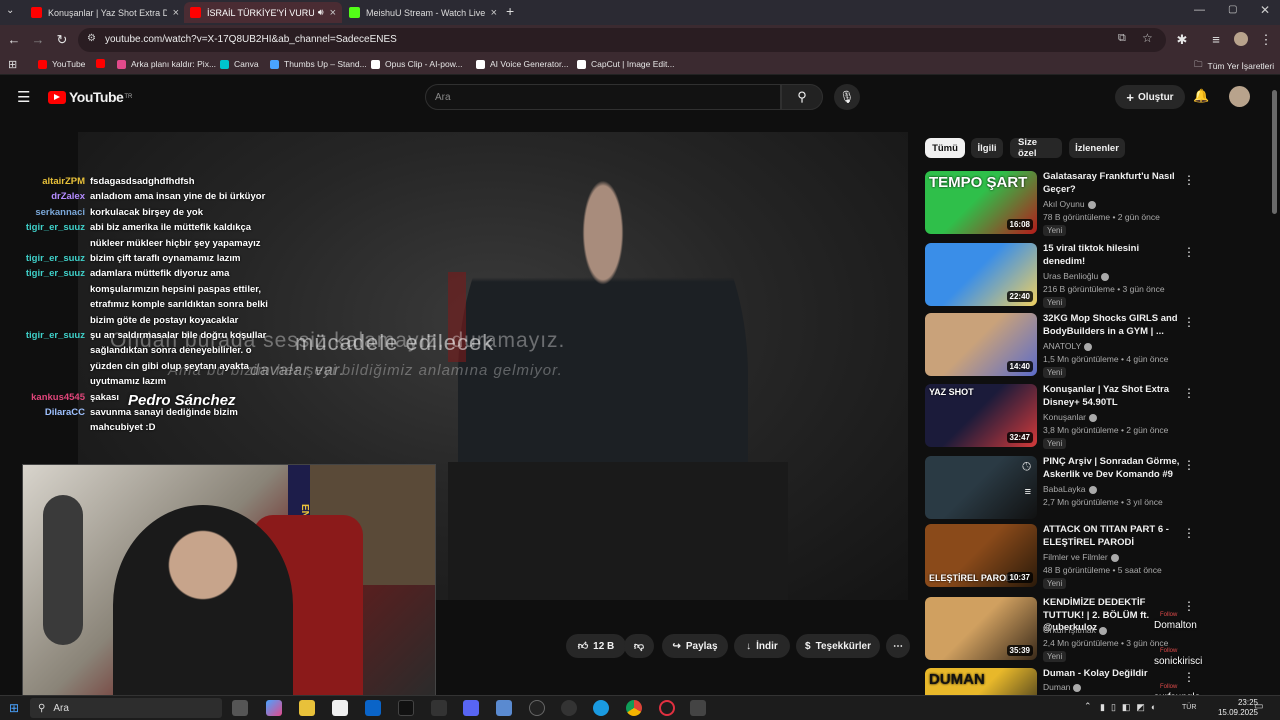 The height and width of the screenshot is (720, 1280). I want to click on minimize-button: —, so click(1199, 10).